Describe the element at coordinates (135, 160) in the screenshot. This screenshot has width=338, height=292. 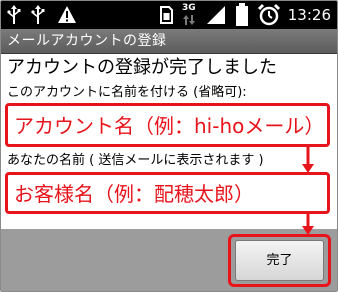
I see `your-name-label: あなたの名前 ( 送信メールに表示されます )` at that location.